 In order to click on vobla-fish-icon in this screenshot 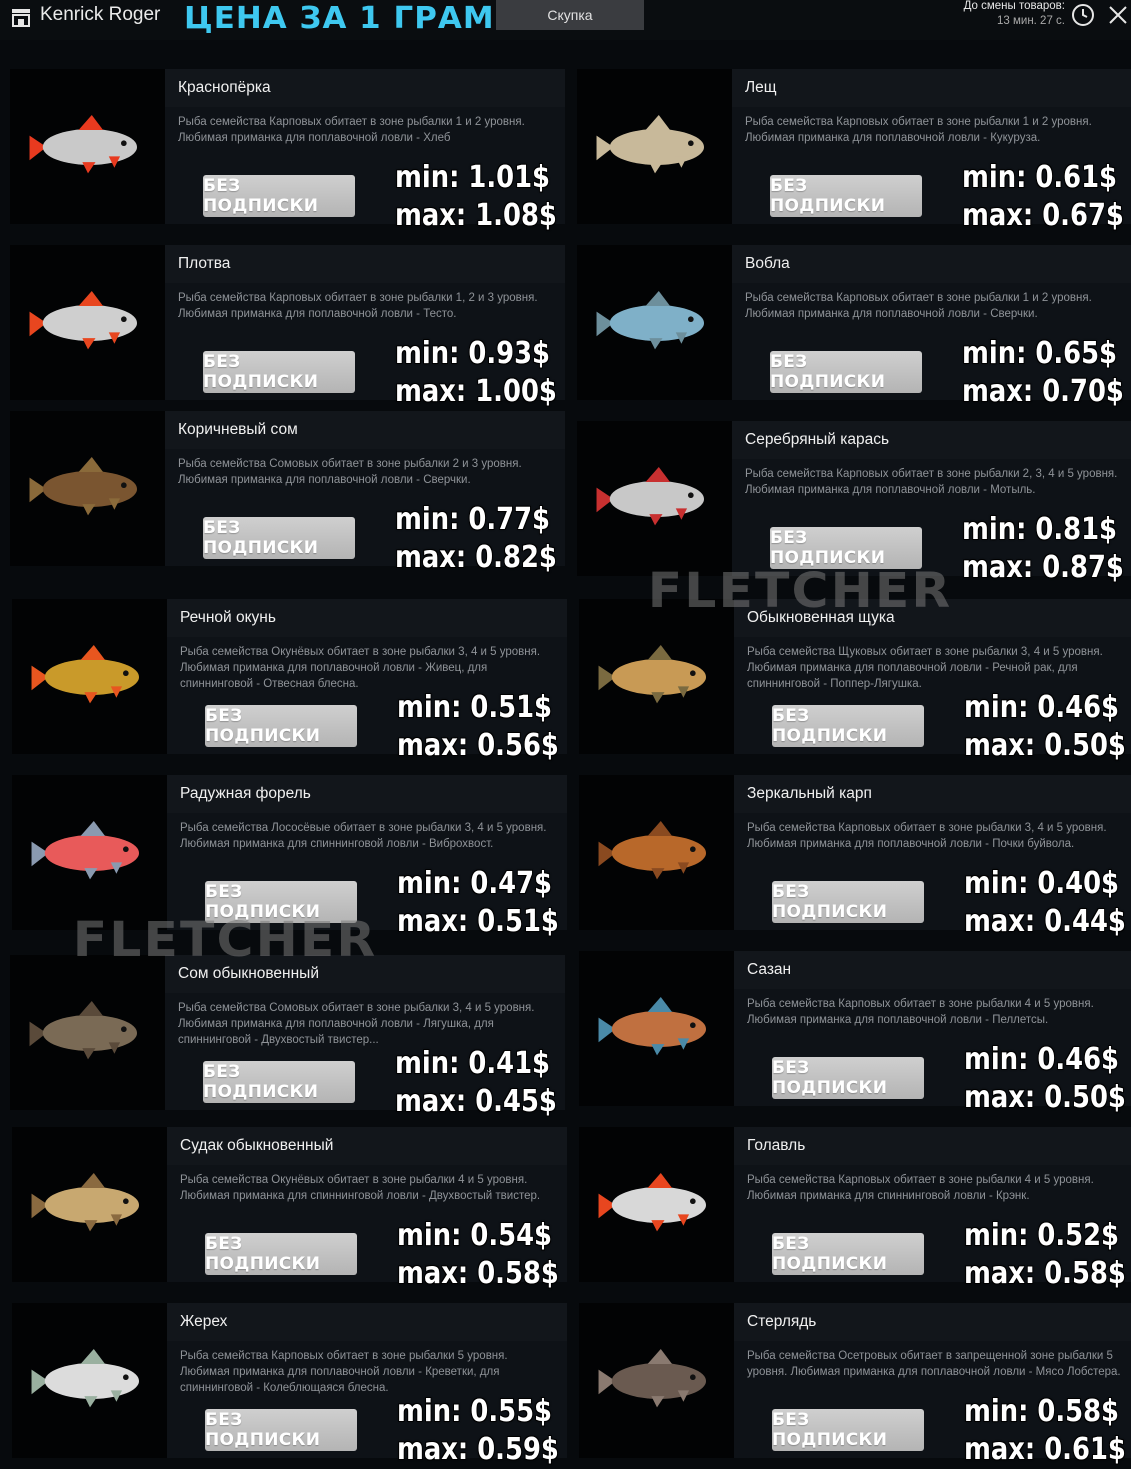, I will do `click(654, 322)`.